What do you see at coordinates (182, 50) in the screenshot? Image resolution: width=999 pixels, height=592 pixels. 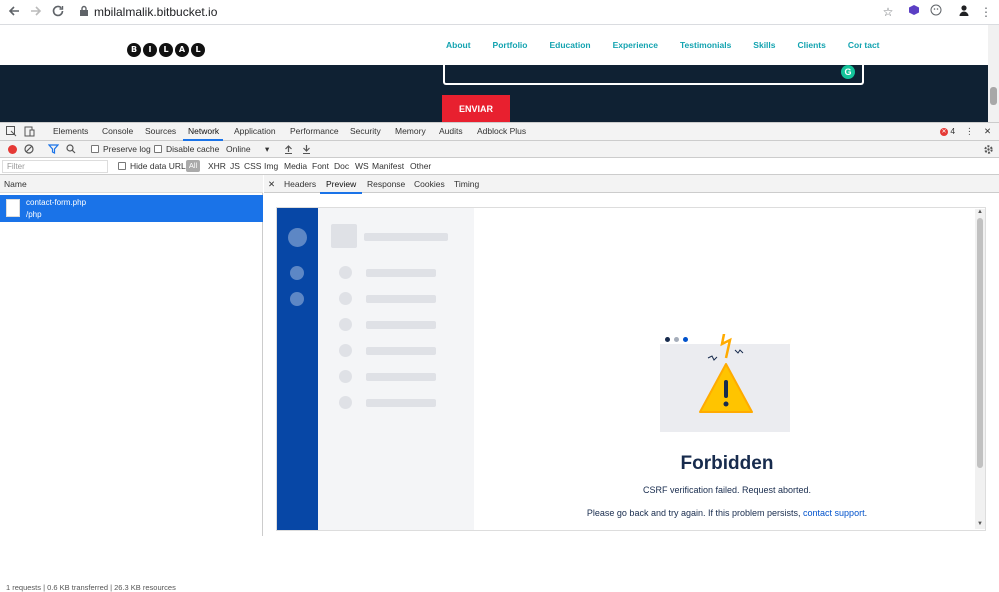 I see `logo-letter: A` at bounding box center [182, 50].